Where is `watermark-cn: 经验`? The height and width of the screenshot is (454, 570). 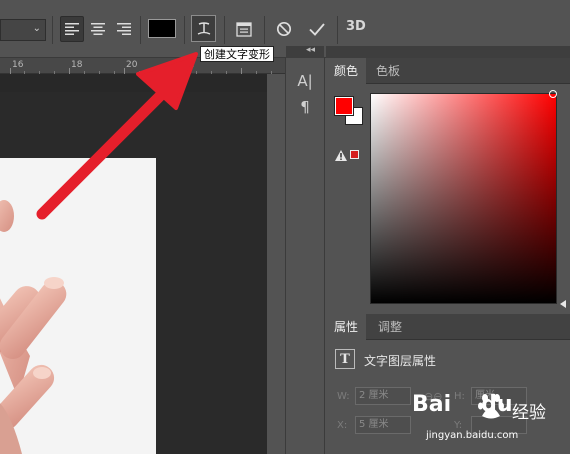
watermark-cn: 经验 is located at coordinates (529, 413).